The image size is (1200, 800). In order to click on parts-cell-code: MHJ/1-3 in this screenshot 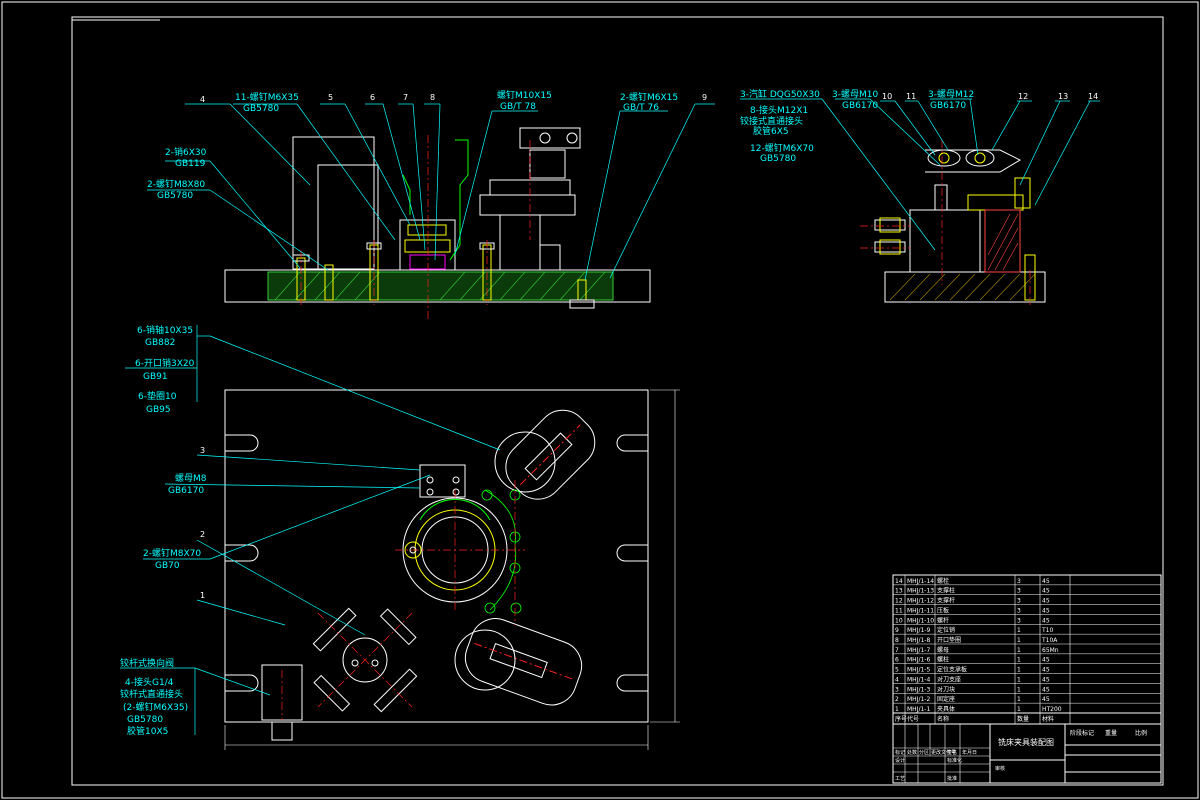, I will do `click(918, 689)`.